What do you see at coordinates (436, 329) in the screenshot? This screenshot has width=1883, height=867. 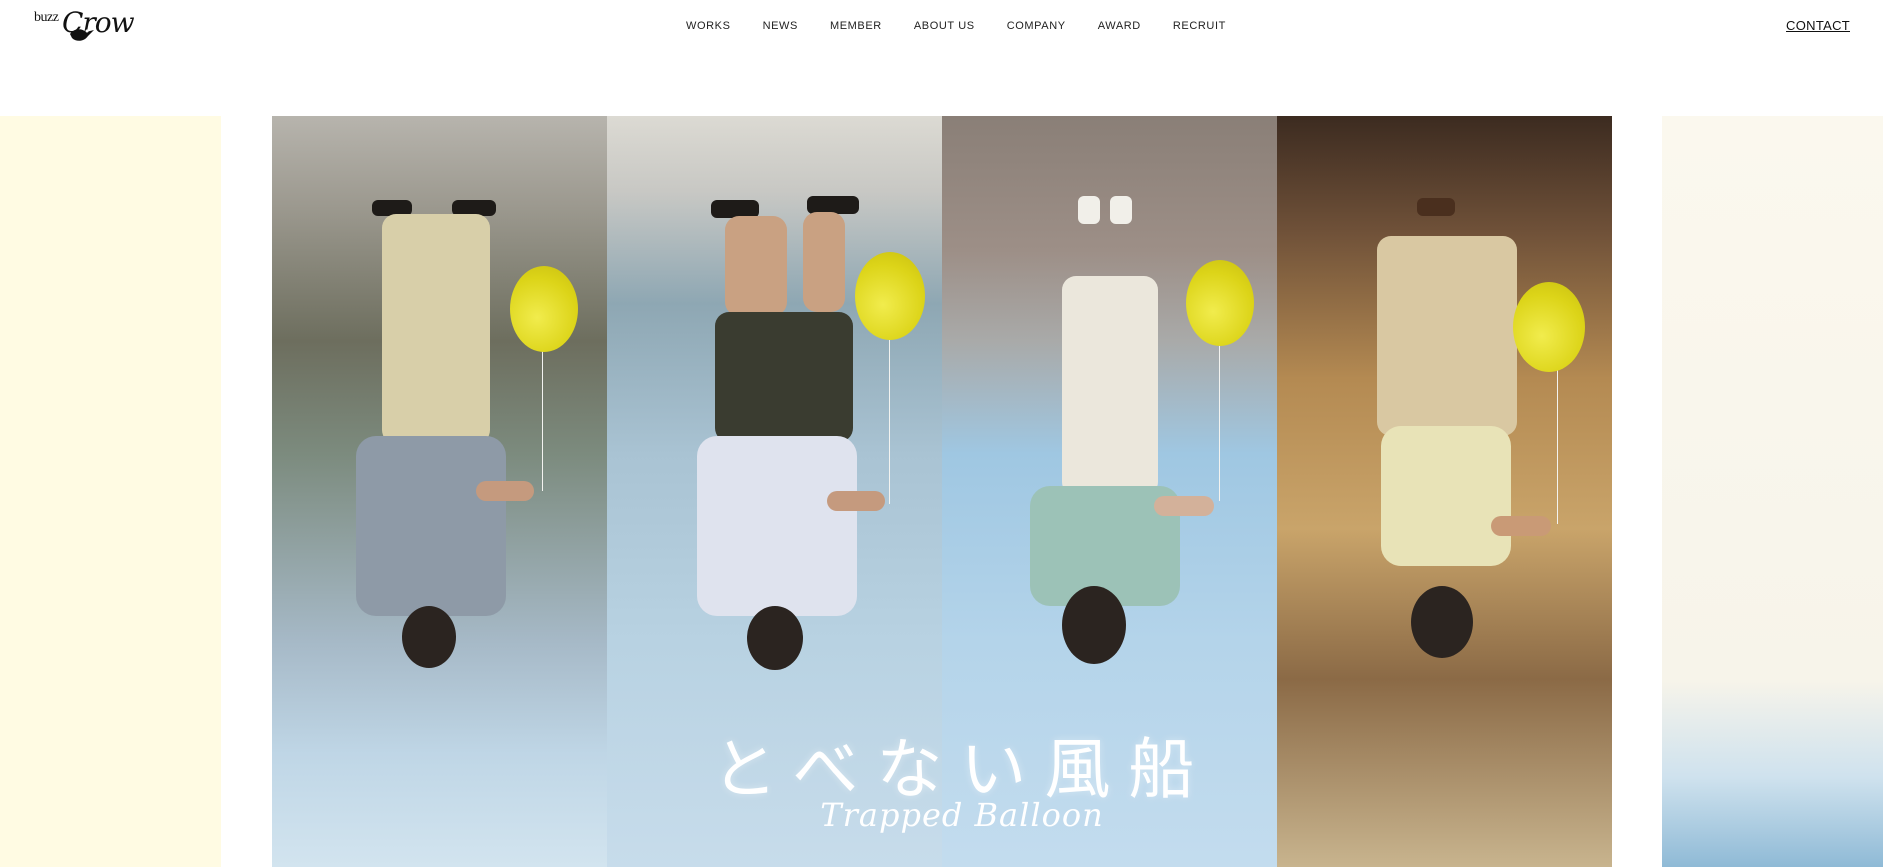 I see `trousers` at bounding box center [436, 329].